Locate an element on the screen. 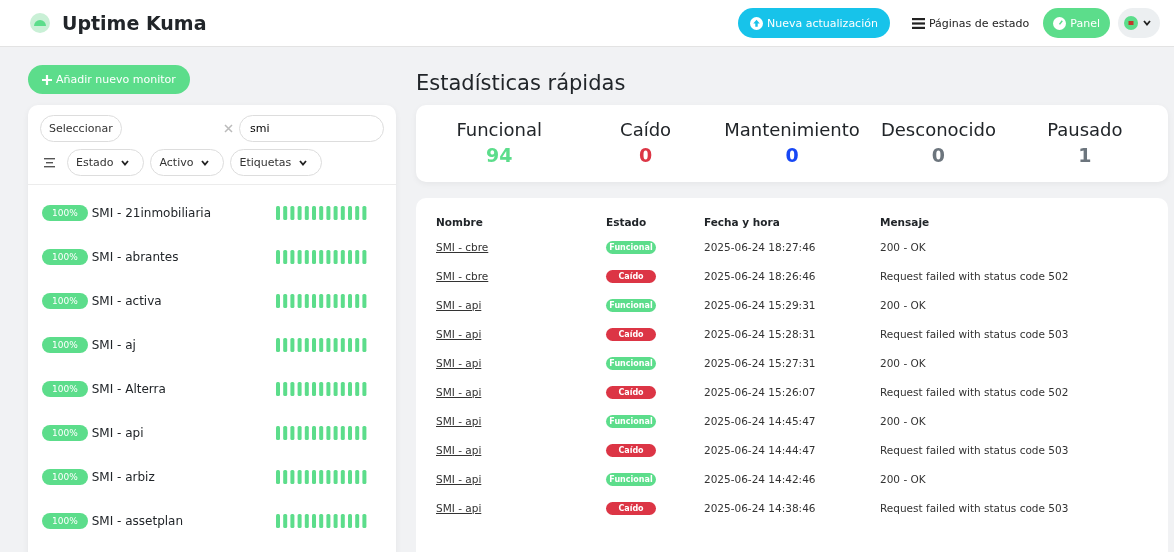 Image resolution: width=1174 pixels, height=552 pixels. profile-menu is located at coordinates (1139, 23).